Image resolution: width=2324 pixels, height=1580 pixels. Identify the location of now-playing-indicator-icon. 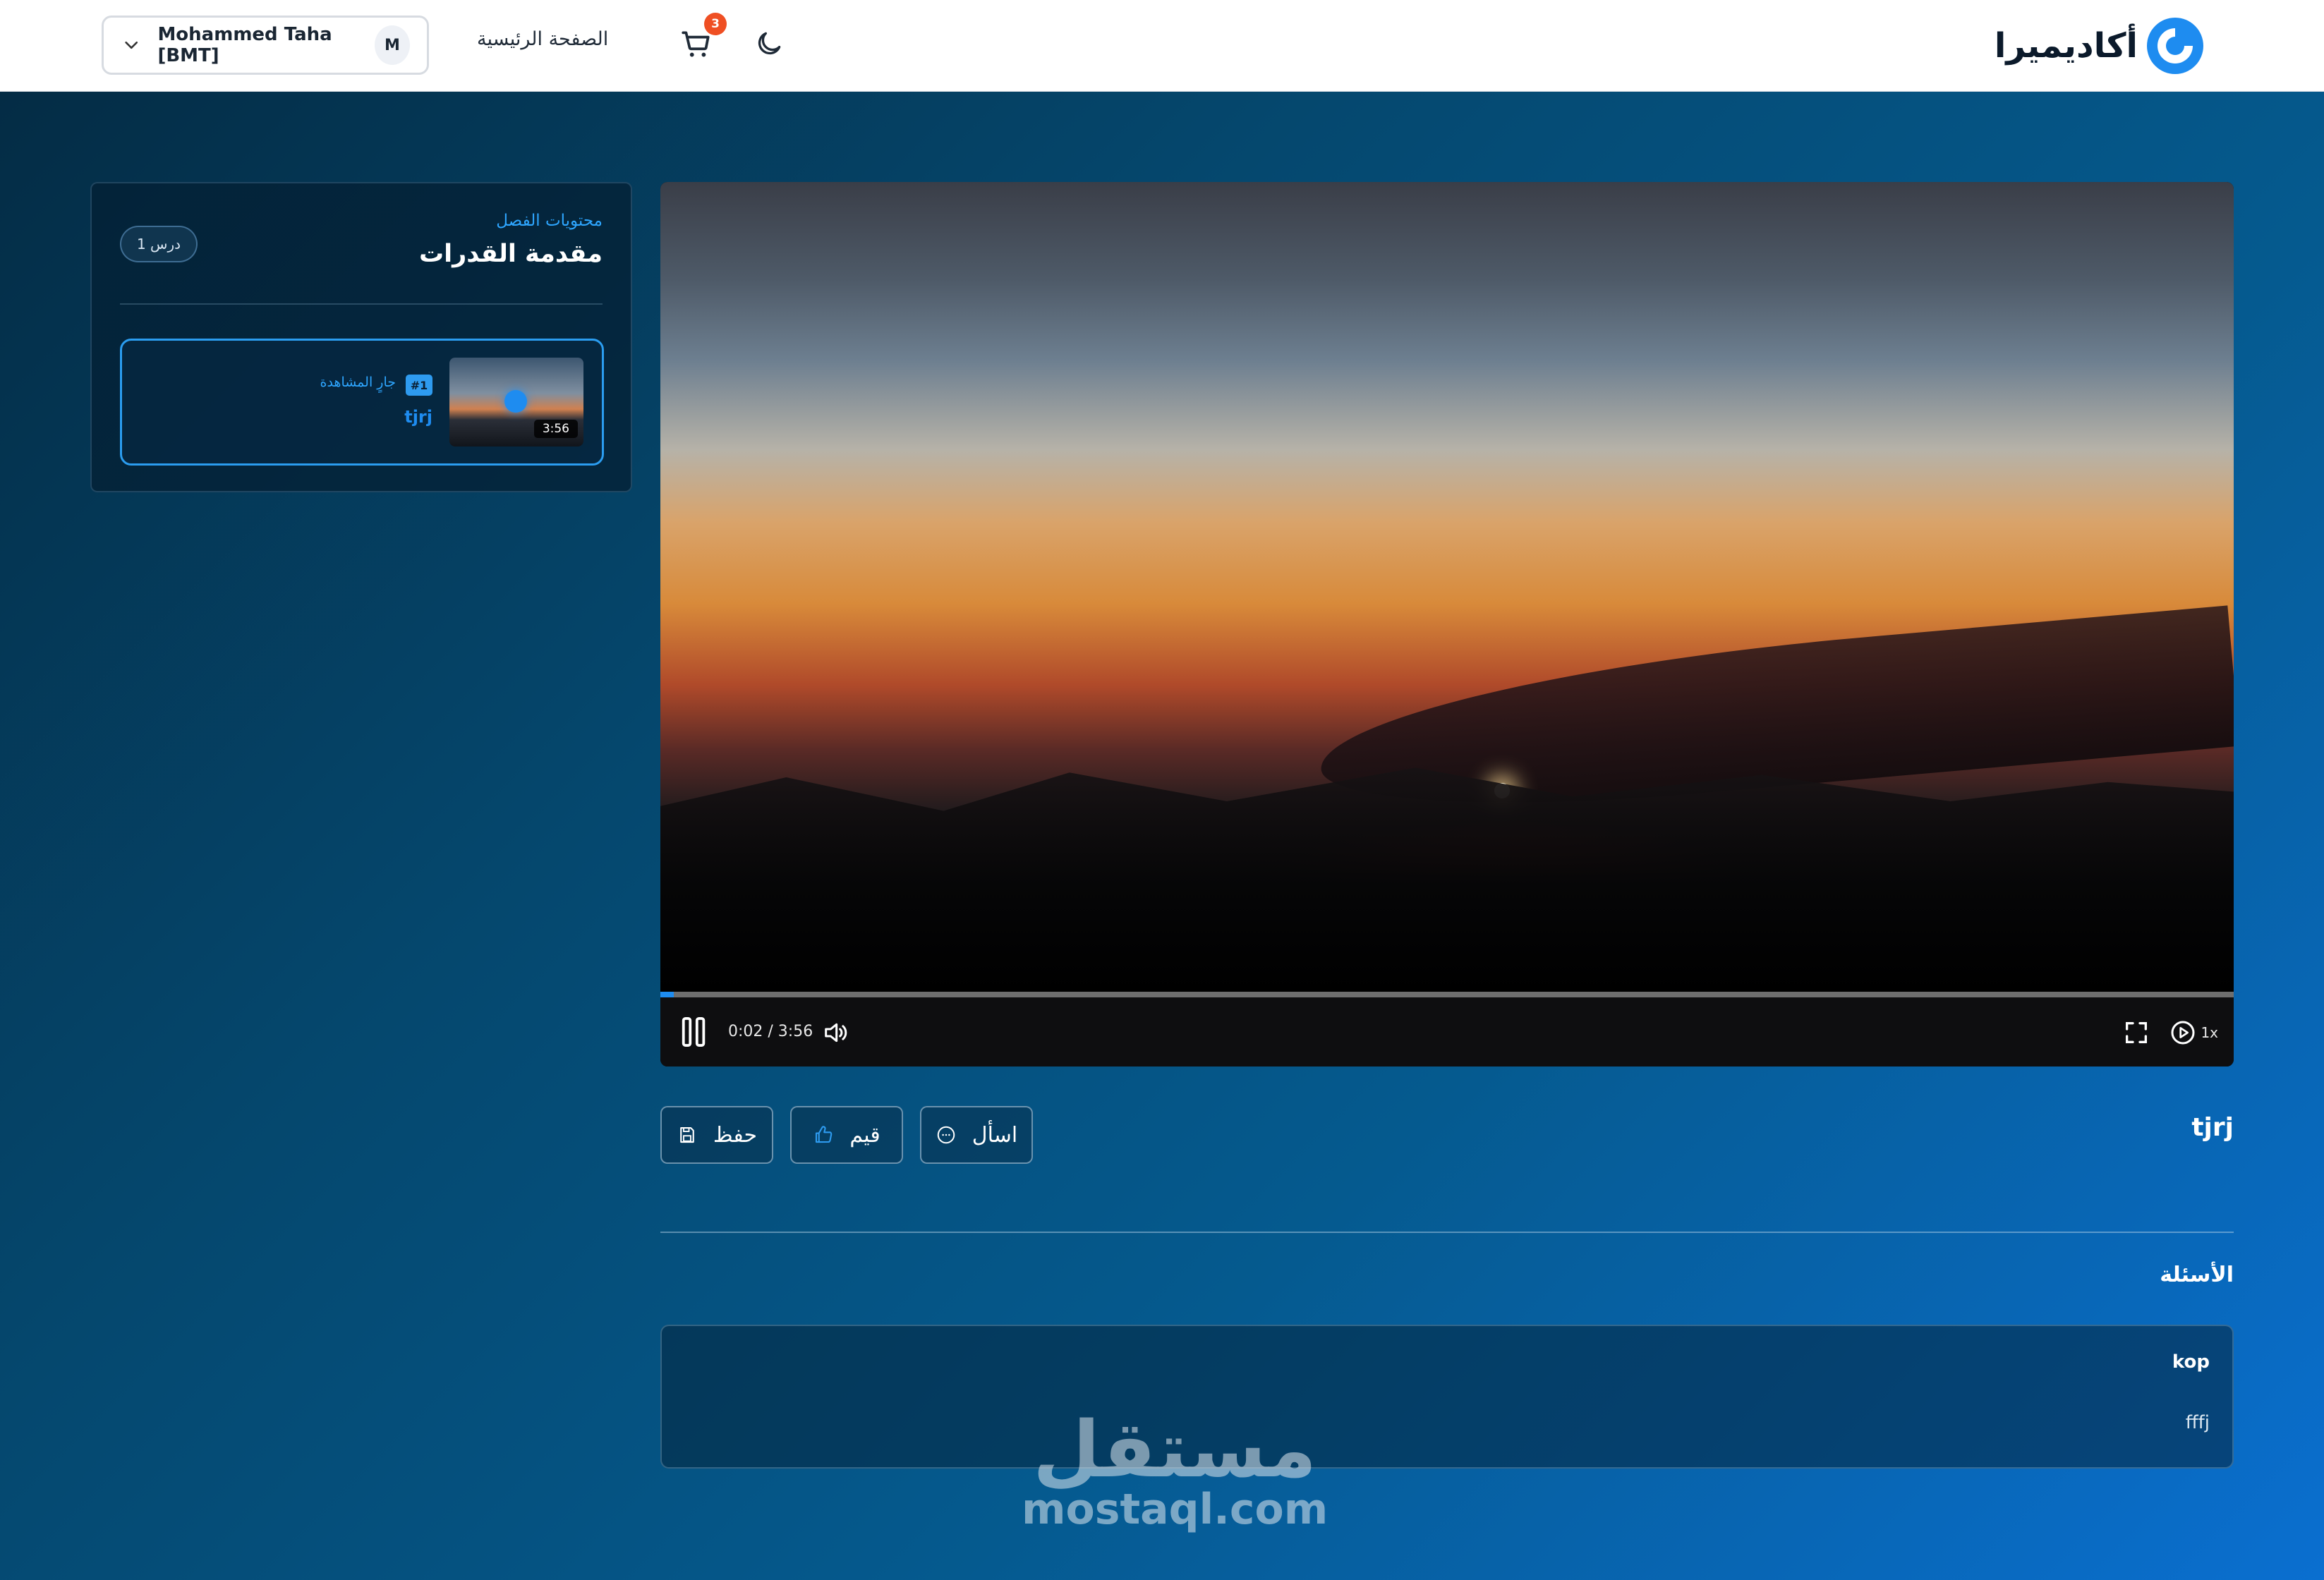
(515, 401).